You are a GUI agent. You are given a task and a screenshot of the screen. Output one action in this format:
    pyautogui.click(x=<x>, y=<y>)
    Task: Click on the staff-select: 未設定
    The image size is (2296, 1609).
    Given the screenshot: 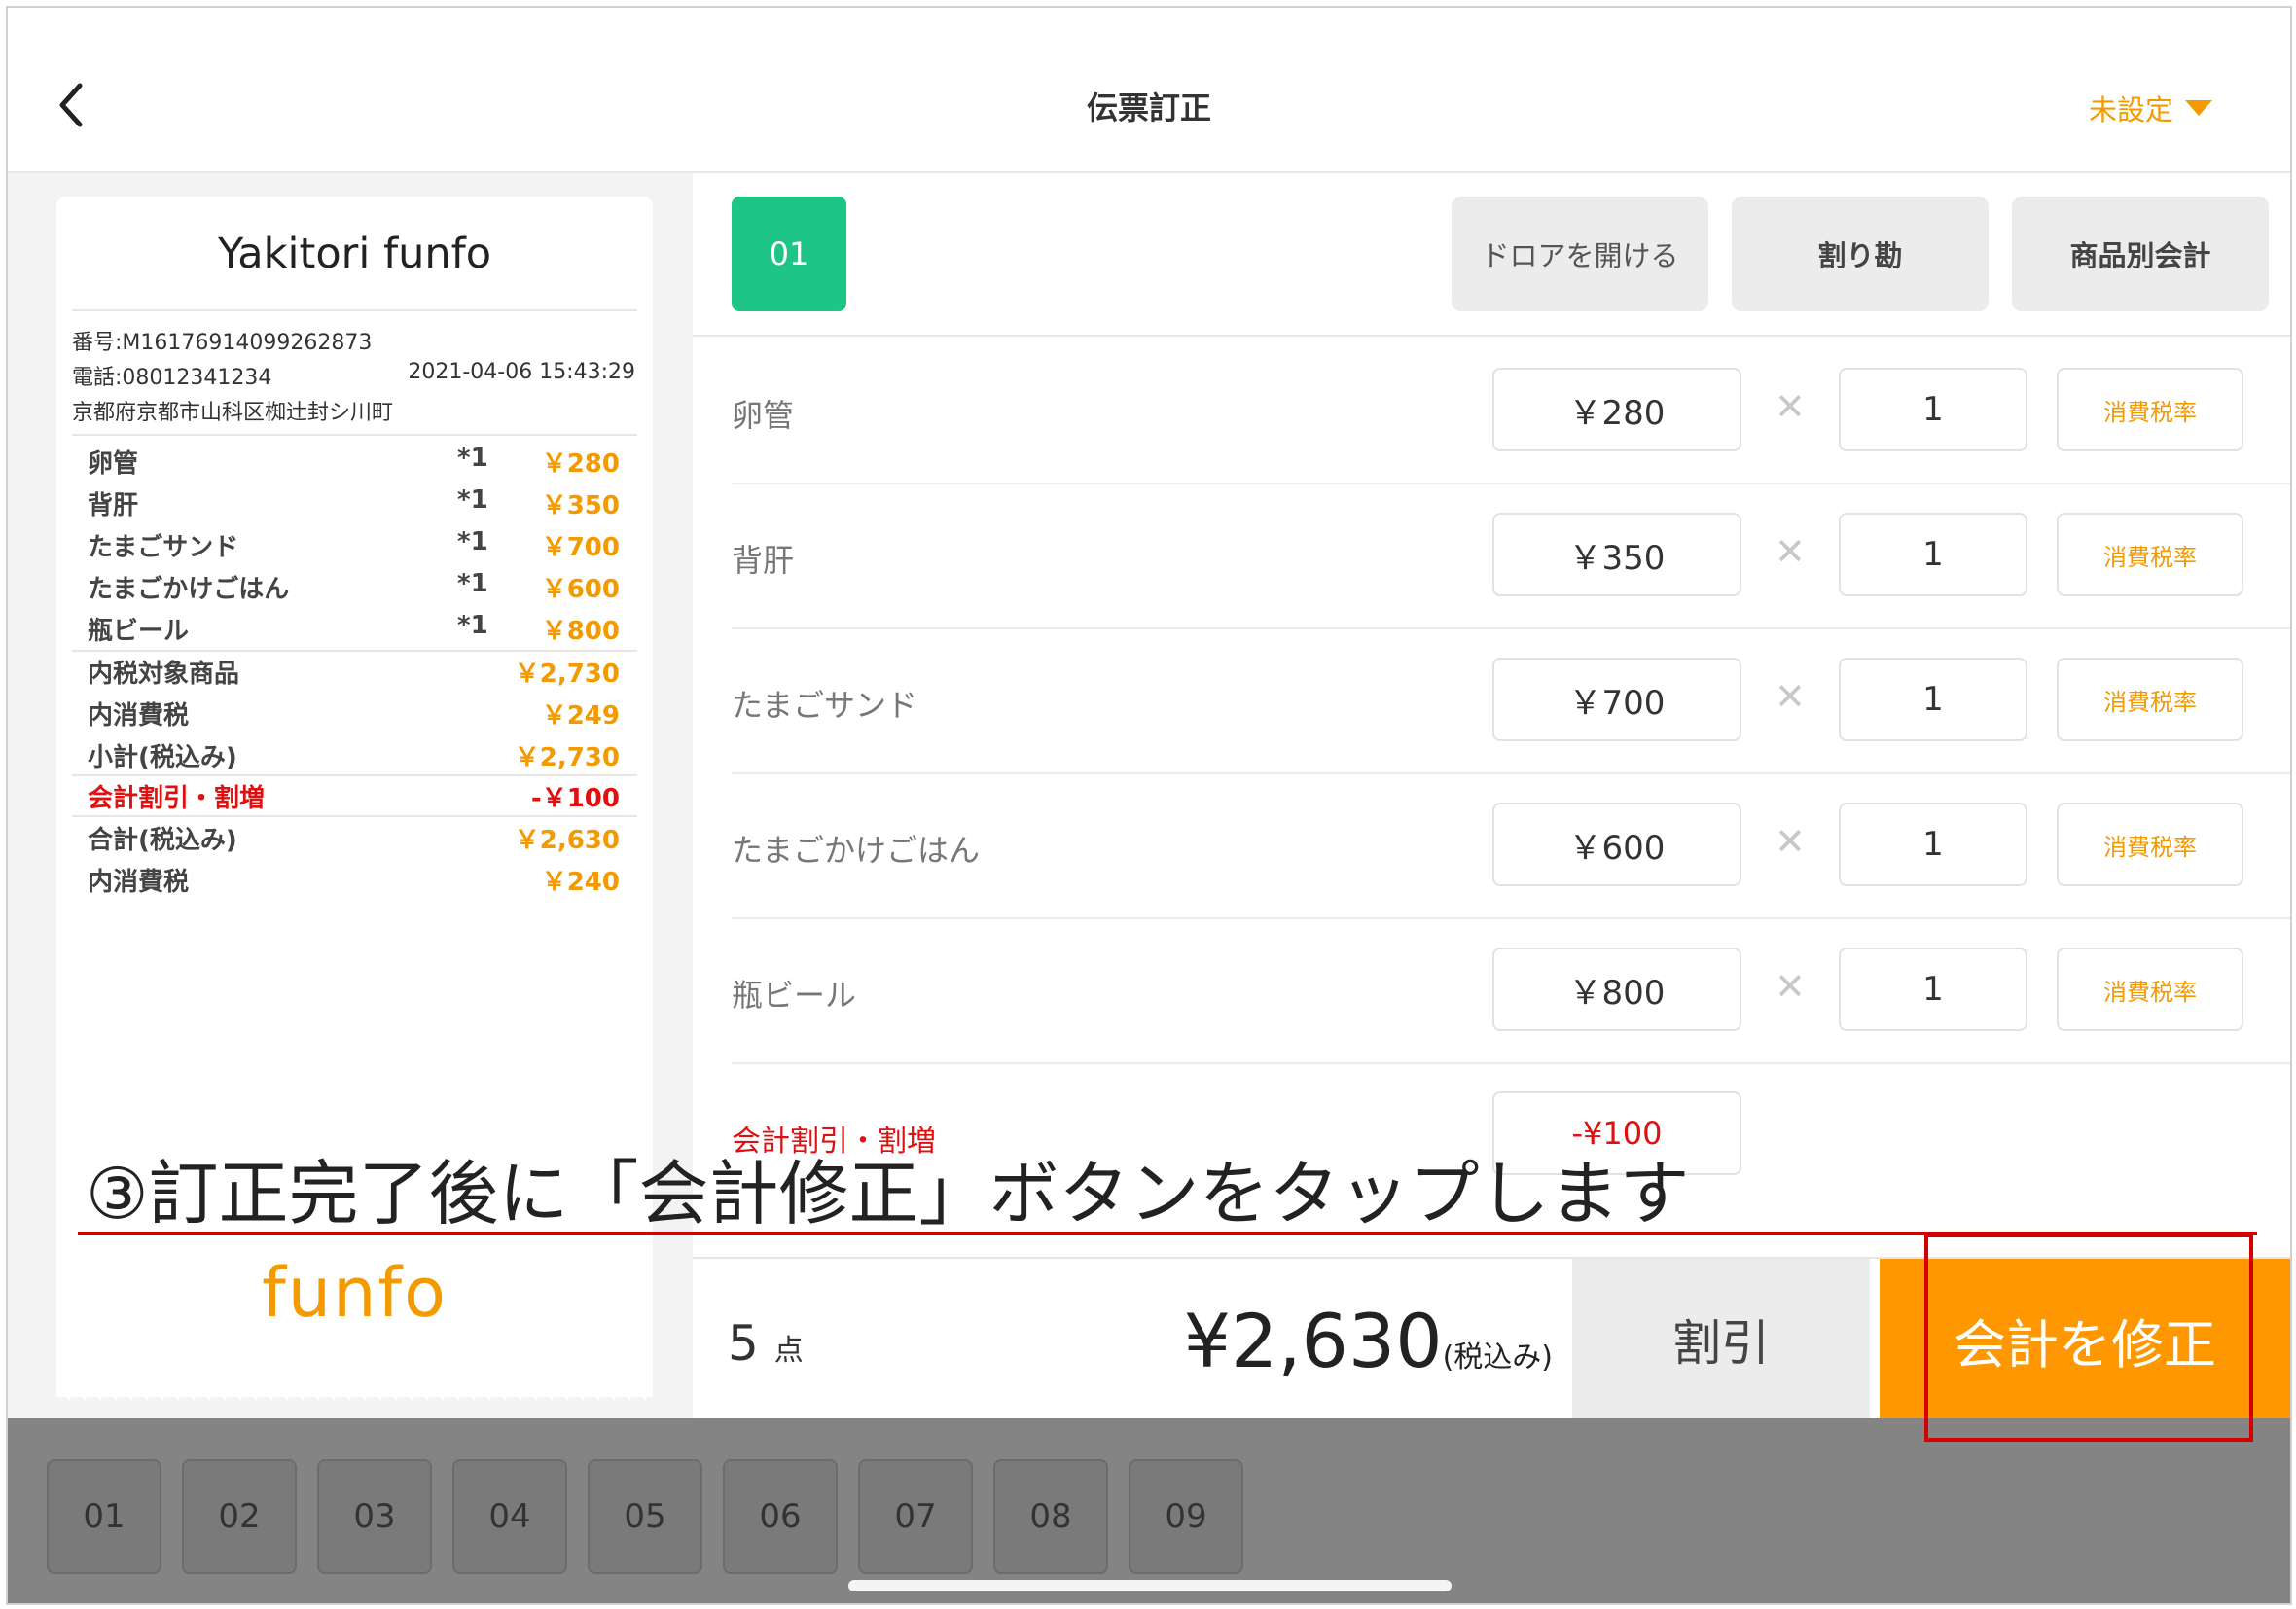 What is the action you would take?
    pyautogui.click(x=2150, y=108)
    